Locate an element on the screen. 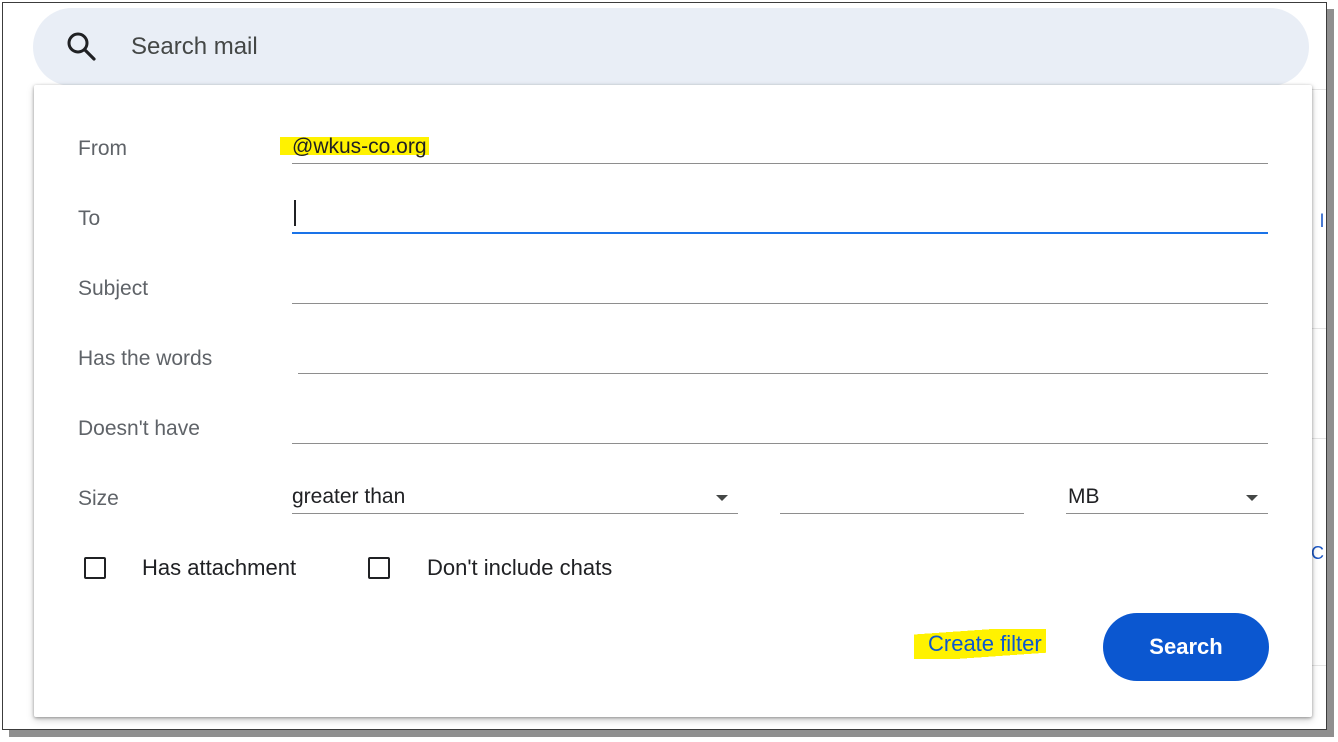 The width and height of the screenshot is (1338, 742). has-attachment-checkbox is located at coordinates (95, 568).